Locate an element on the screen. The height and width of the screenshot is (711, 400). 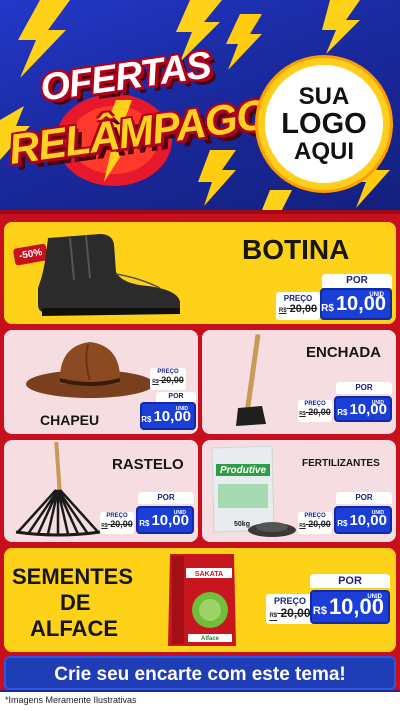
logo-placeholder: SUA LOGO AQUI is located at coordinates (324, 124).